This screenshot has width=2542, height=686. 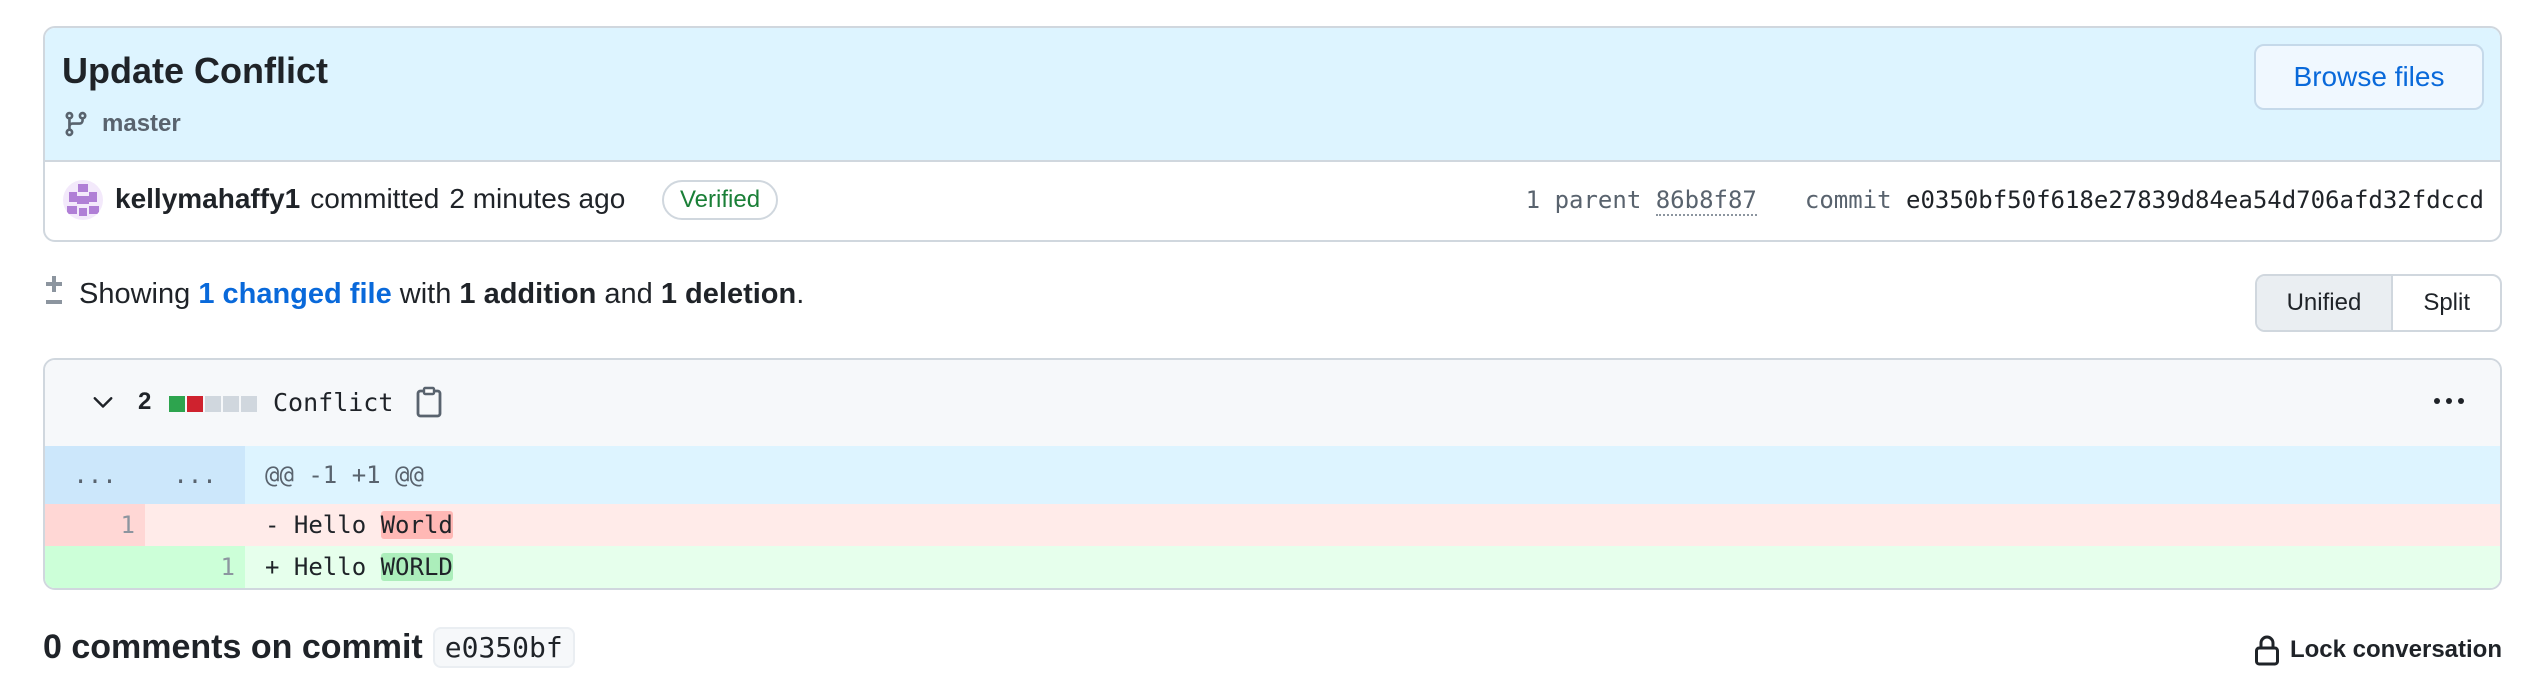 I want to click on diff-line-deletion: 1 - Hello World, so click(x=1272, y=525).